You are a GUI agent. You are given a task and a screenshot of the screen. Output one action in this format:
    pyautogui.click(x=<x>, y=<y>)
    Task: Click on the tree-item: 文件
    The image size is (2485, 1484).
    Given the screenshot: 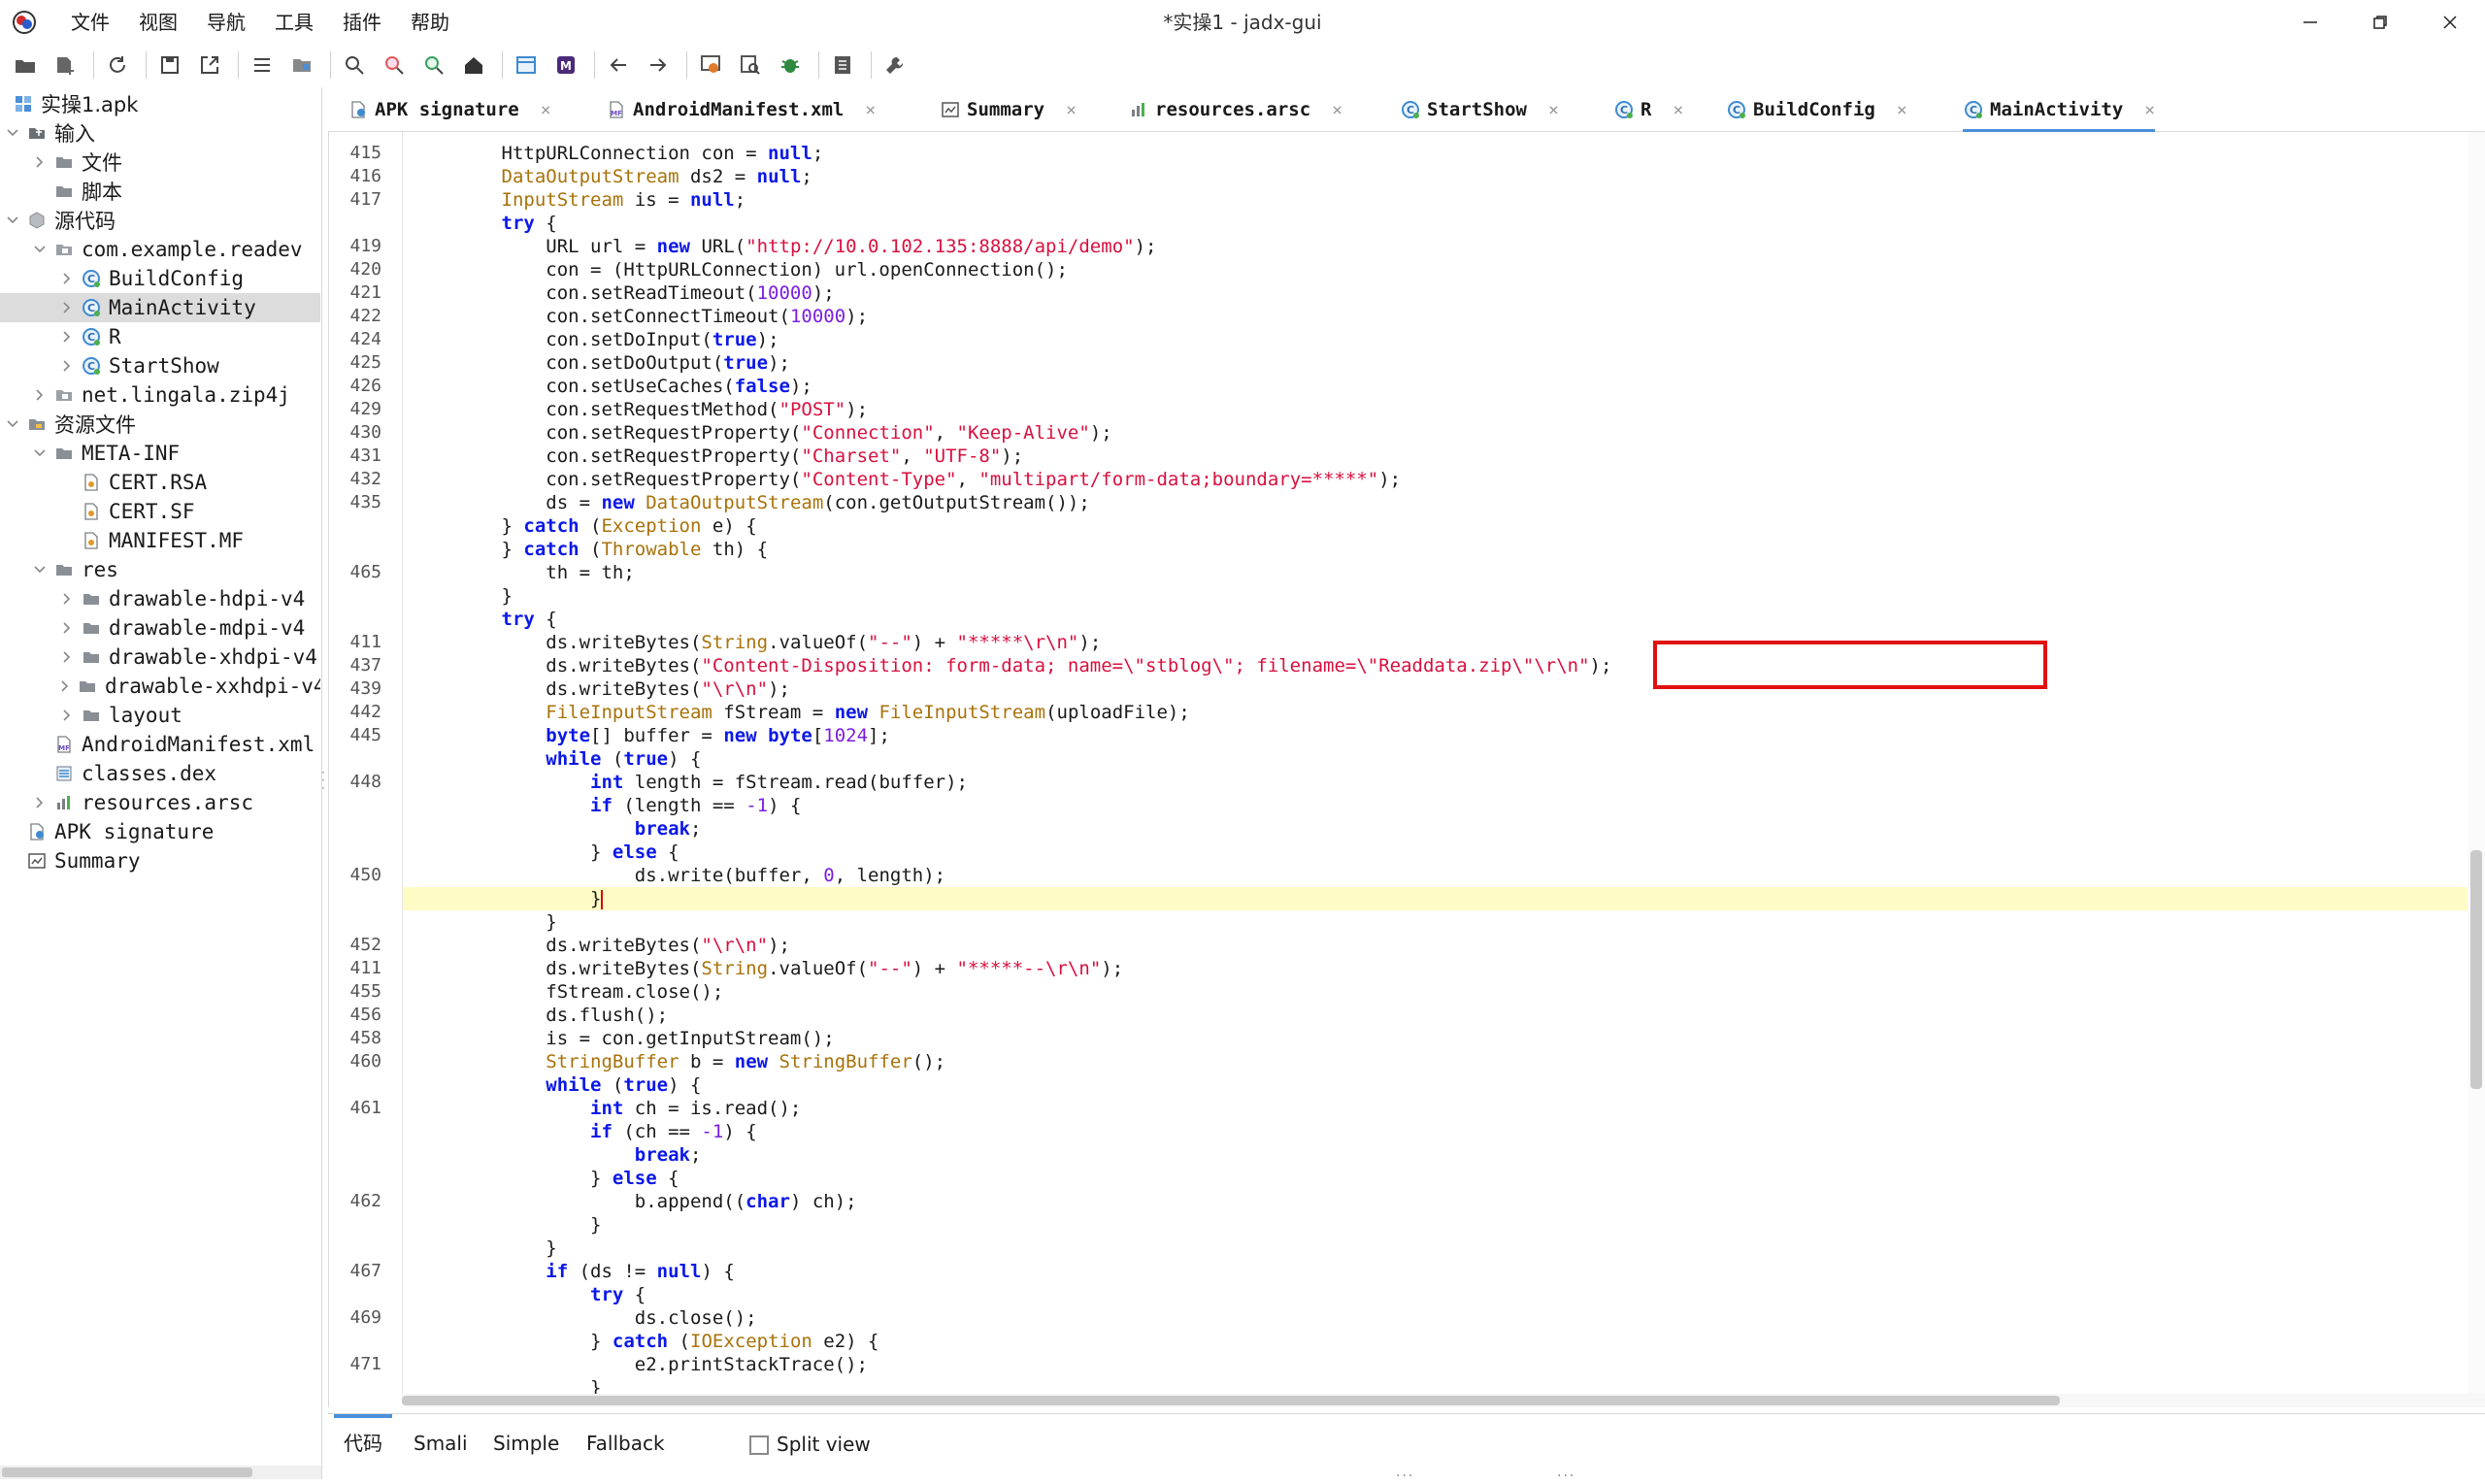 What is the action you would take?
    pyautogui.click(x=160, y=162)
    